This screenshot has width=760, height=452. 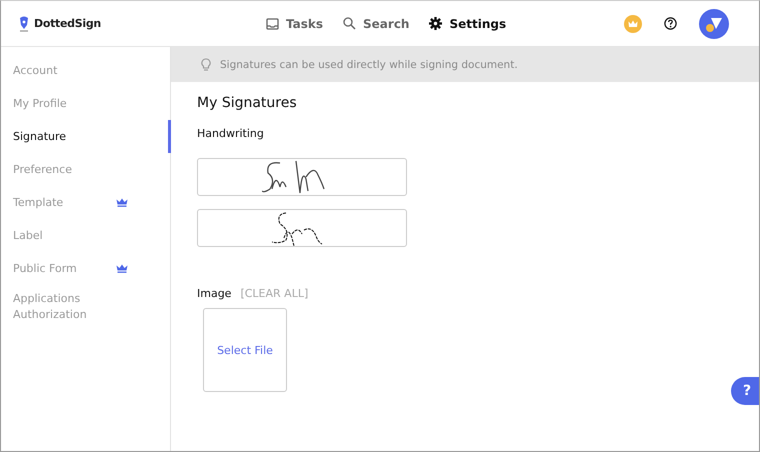 What do you see at coordinates (349, 23) in the screenshot?
I see `search-icon` at bounding box center [349, 23].